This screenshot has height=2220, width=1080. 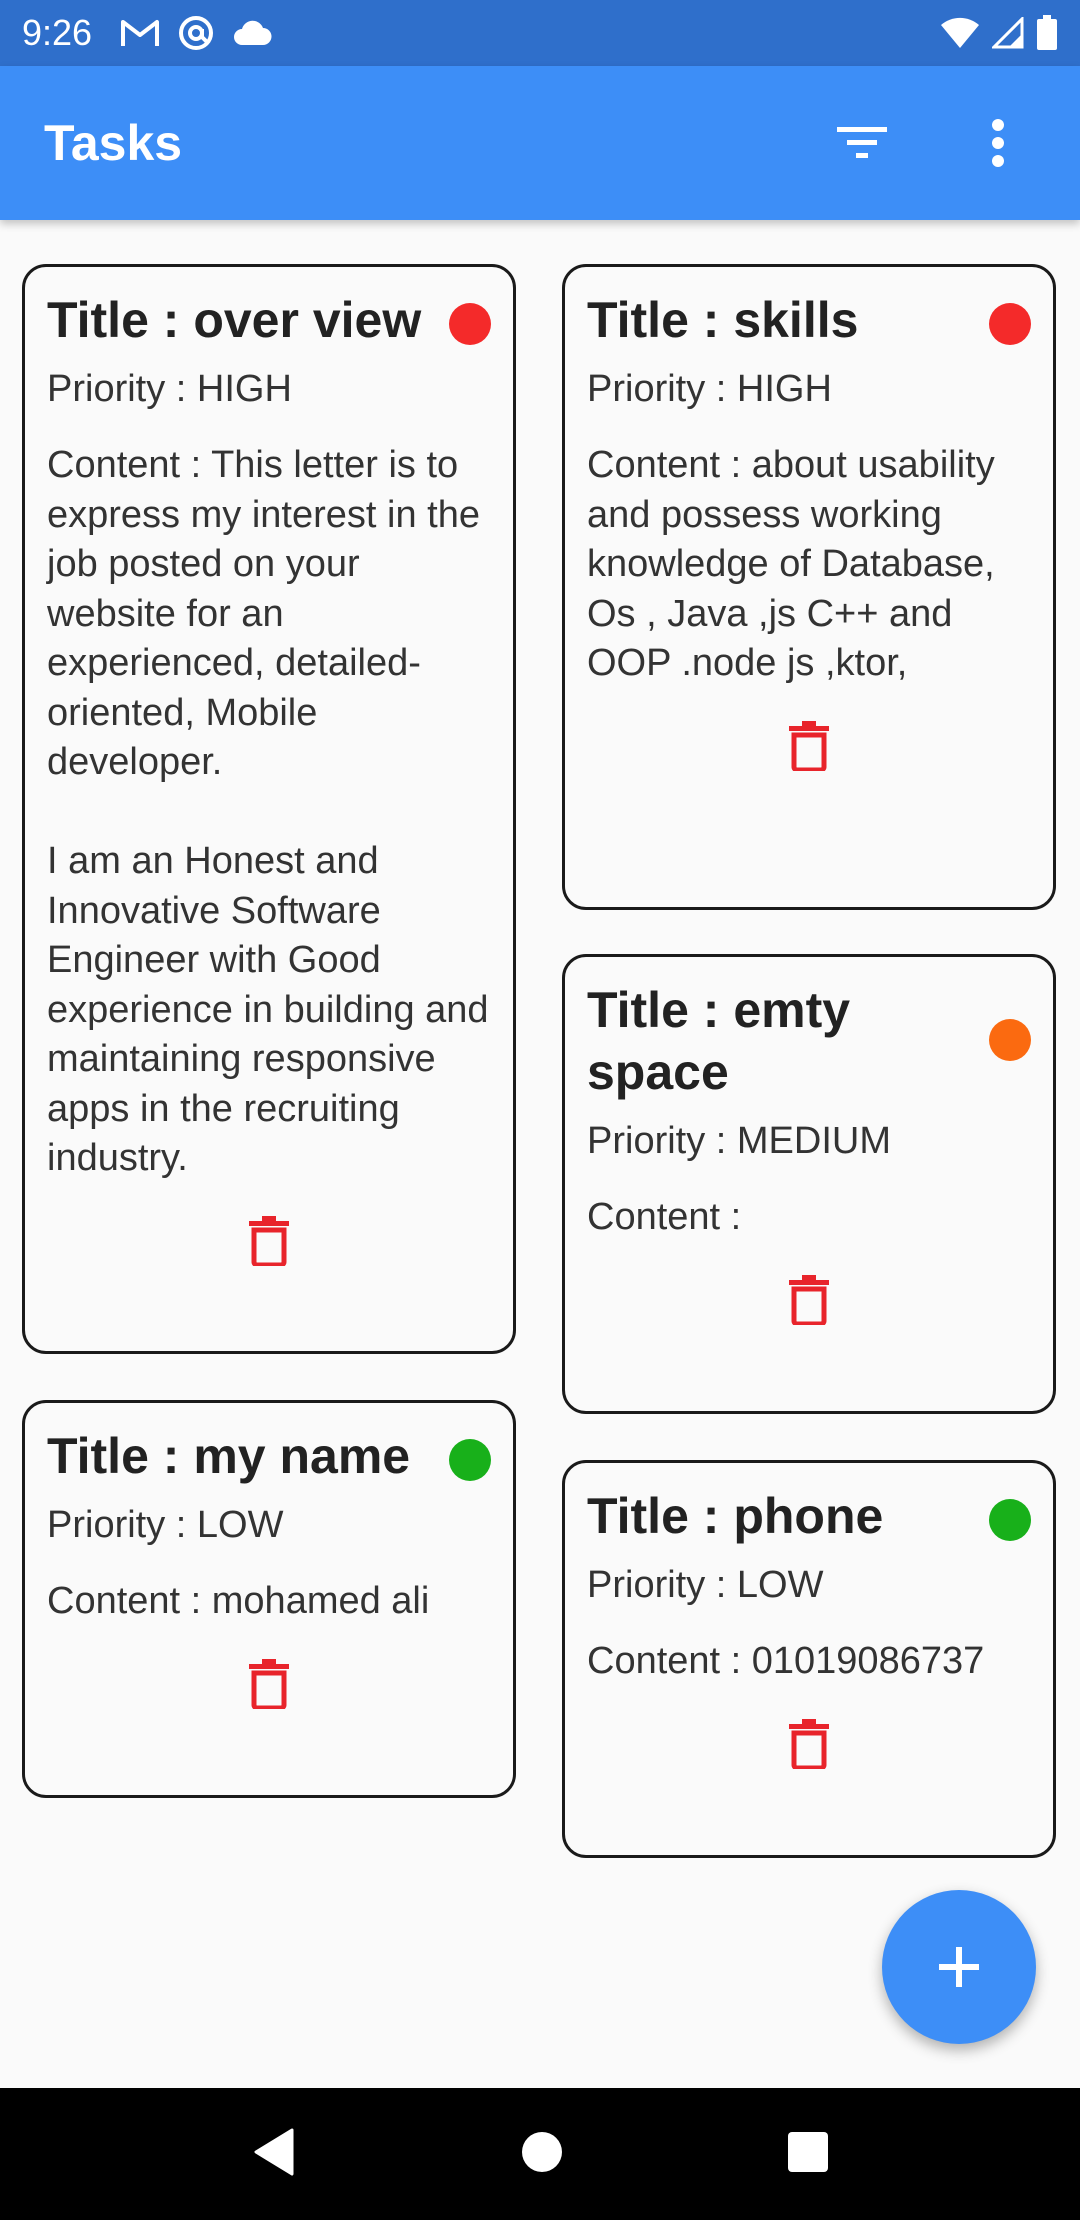 I want to click on back-icon, so click(x=274, y=2151).